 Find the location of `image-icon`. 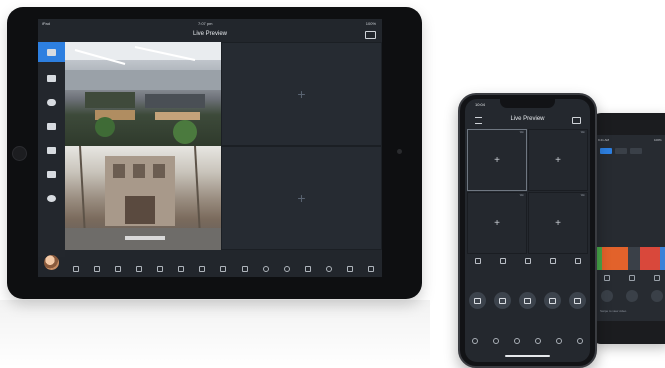

image-icon is located at coordinates (96, 268).